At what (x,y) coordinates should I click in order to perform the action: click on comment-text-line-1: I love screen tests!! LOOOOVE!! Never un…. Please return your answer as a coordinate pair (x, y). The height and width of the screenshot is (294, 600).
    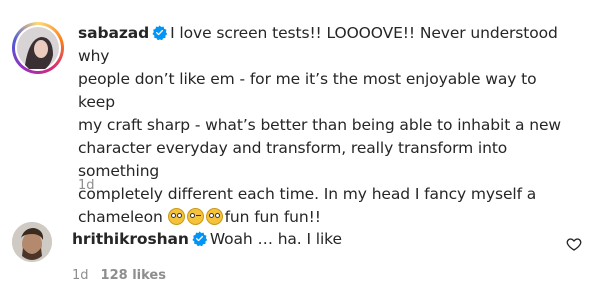
    Looking at the image, I should click on (318, 44).